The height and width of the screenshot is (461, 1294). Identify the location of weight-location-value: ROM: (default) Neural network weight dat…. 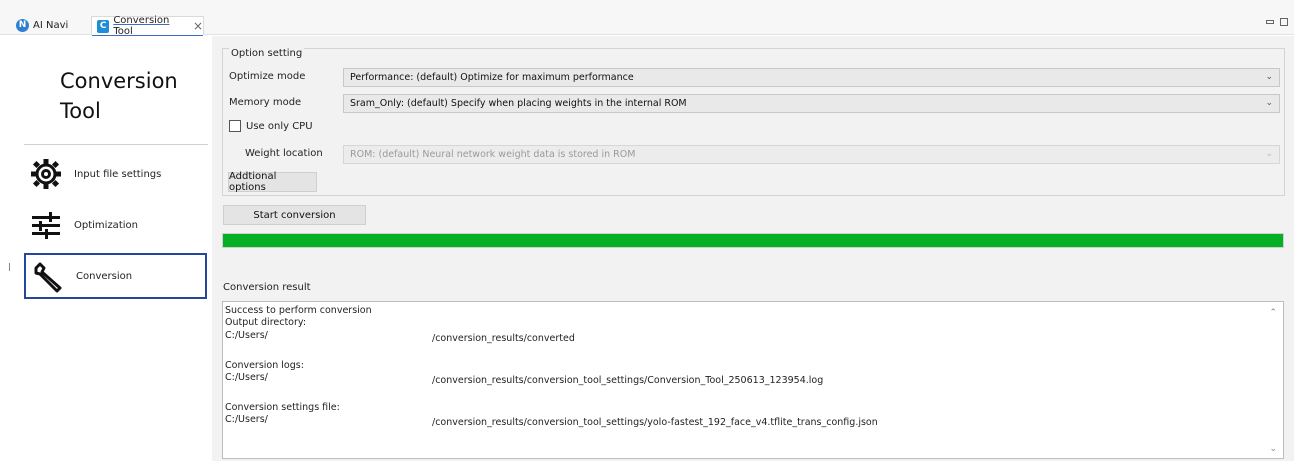
(493, 154).